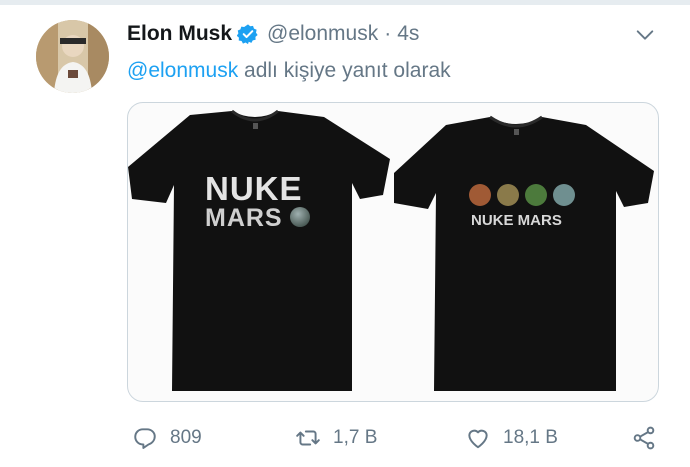 The image size is (690, 467). I want to click on avatar-image, so click(72, 56).